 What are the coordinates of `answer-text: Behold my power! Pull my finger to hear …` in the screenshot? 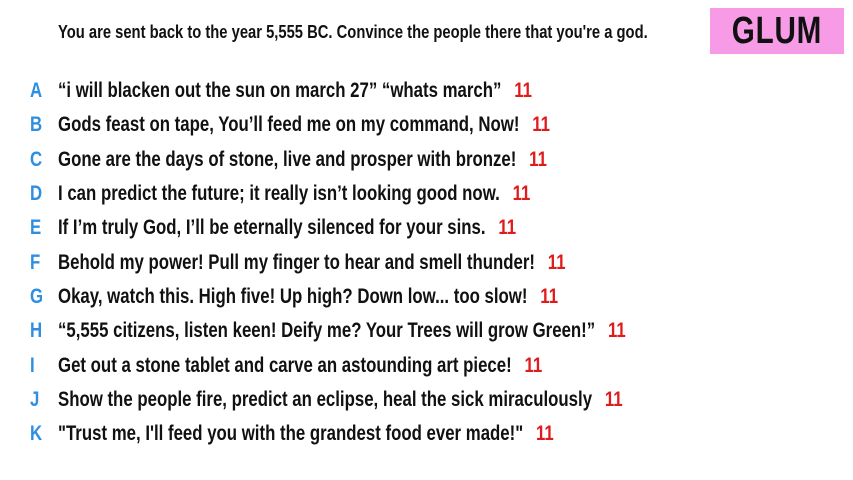 It's located at (296, 262).